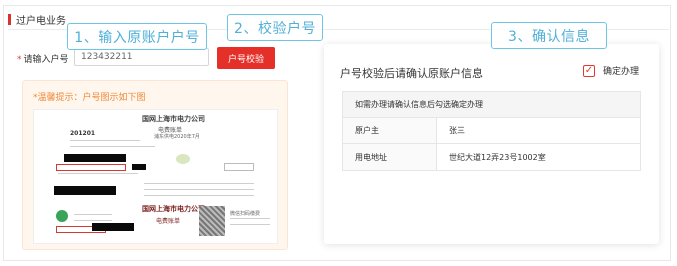 Image resolution: width=677 pixels, height=266 pixels. Describe the element at coordinates (141, 57) in the screenshot. I see `account-number-input: 123432211` at that location.